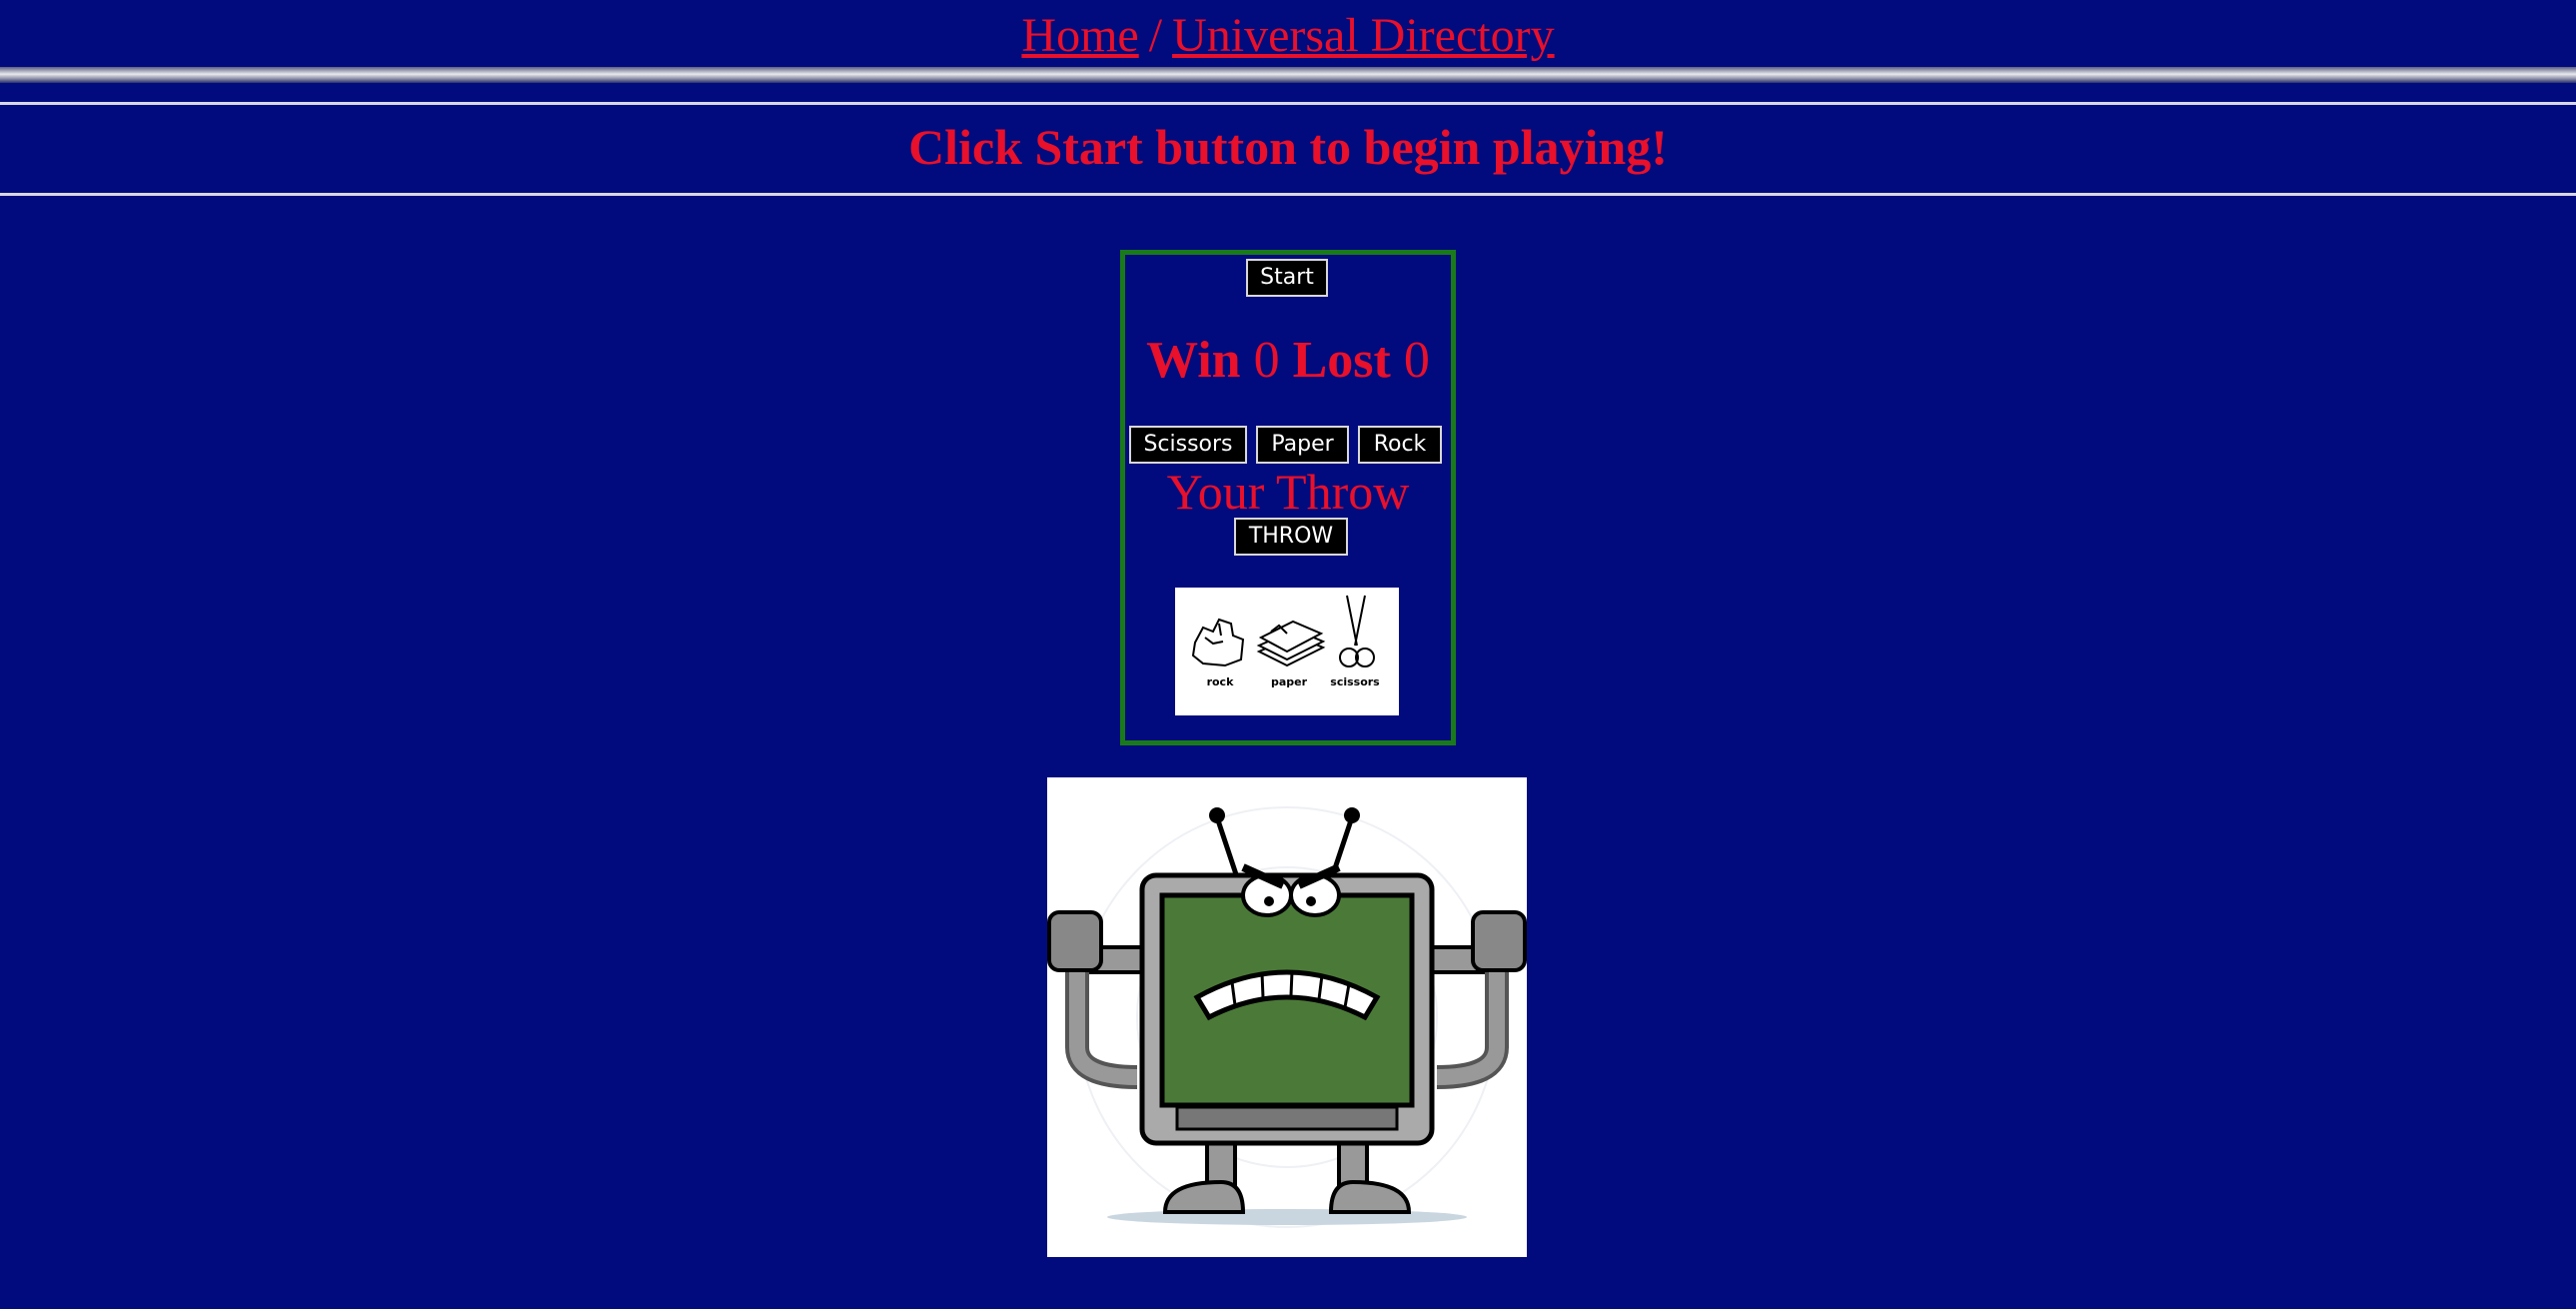  I want to click on divider-line-top, so click(1288, 104).